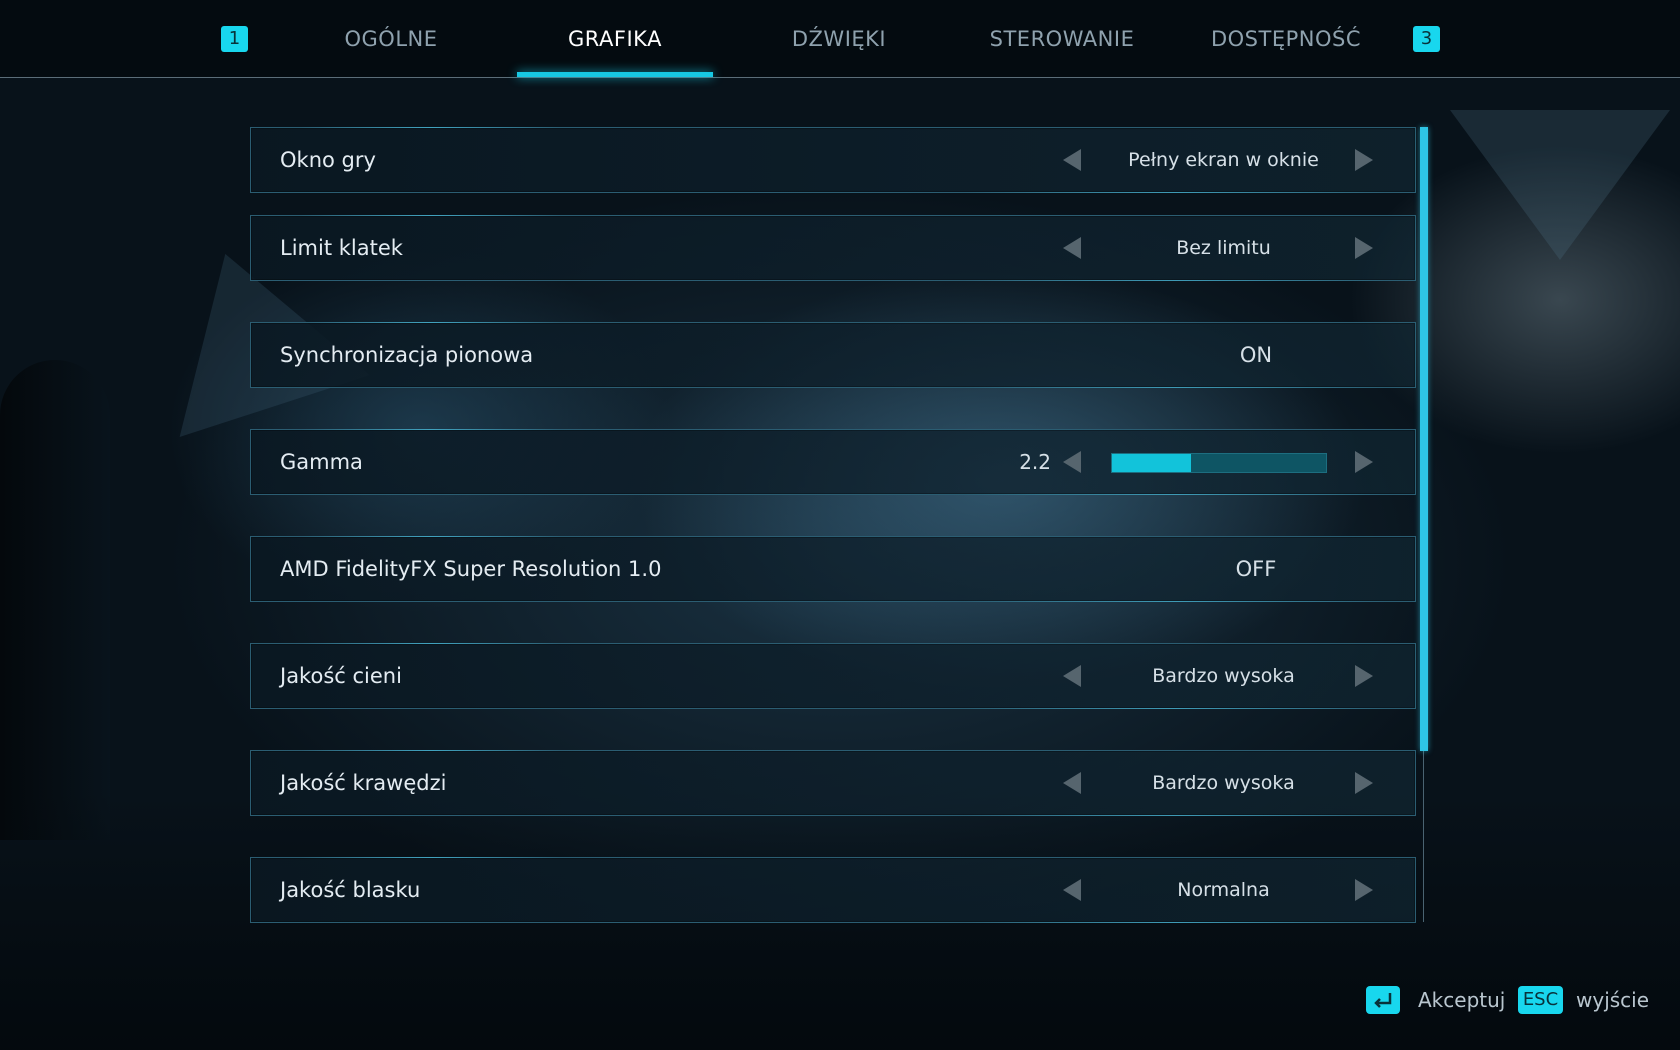 Image resolution: width=1680 pixels, height=1050 pixels. Describe the element at coordinates (363, 783) in the screenshot. I see `setting-label: Jakość krawędzi` at that location.